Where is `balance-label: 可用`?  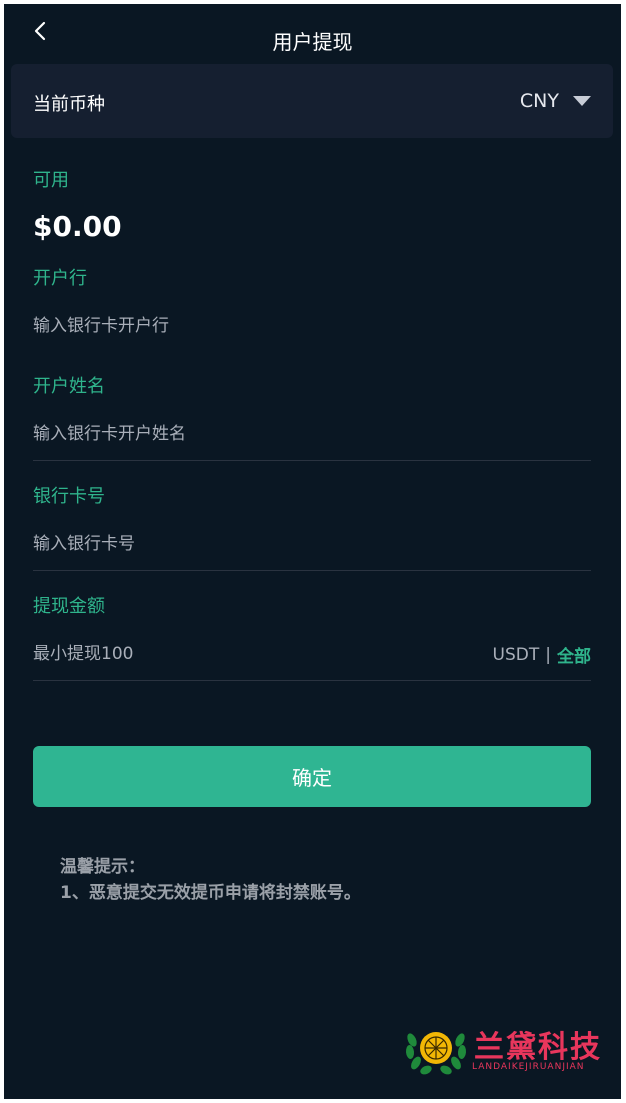 balance-label: 可用 is located at coordinates (51, 180).